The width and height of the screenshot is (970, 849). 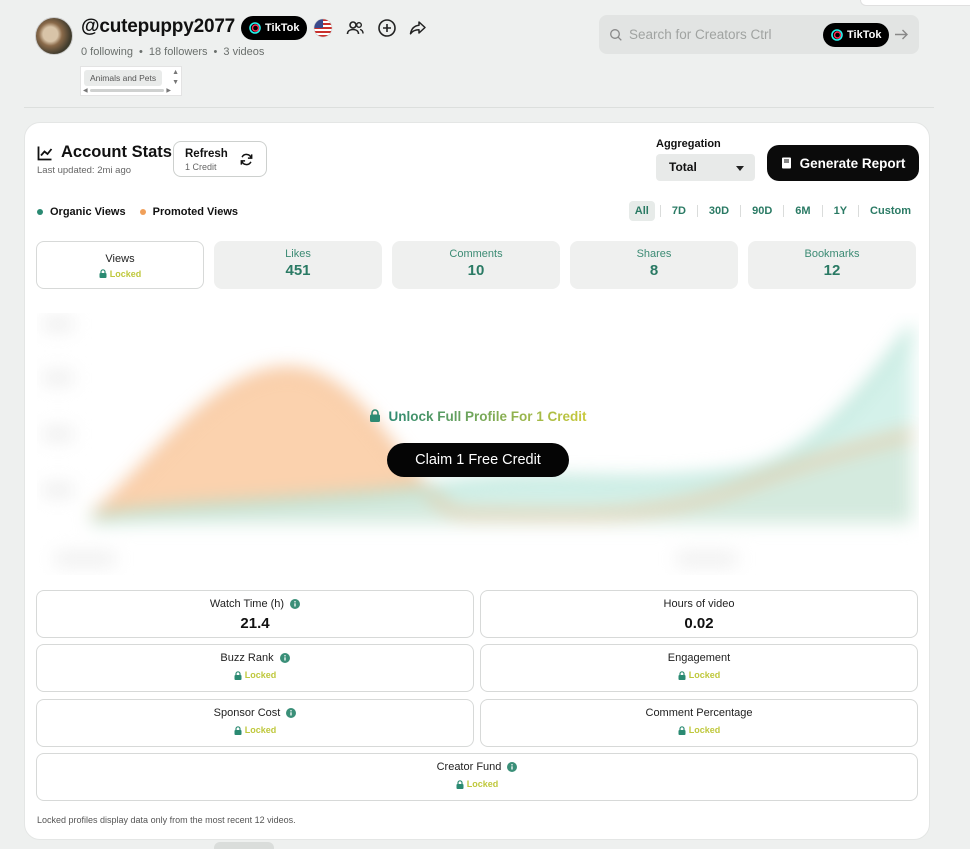 I want to click on legend-organic: Organic Views, so click(x=81, y=212).